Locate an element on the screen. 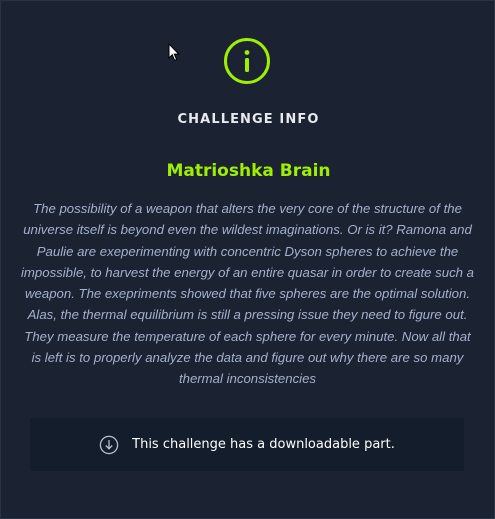 This screenshot has height=519, width=495. download-text: This challenge has a downloadable part. is located at coordinates (263, 444).